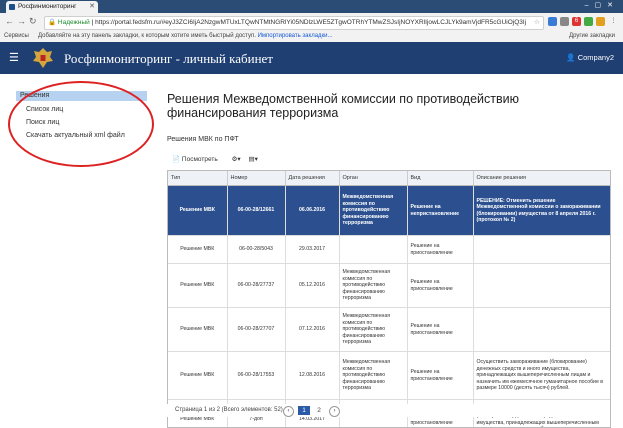  I want to click on section-subheading: Решения МВК по ПФТ, so click(203, 139).